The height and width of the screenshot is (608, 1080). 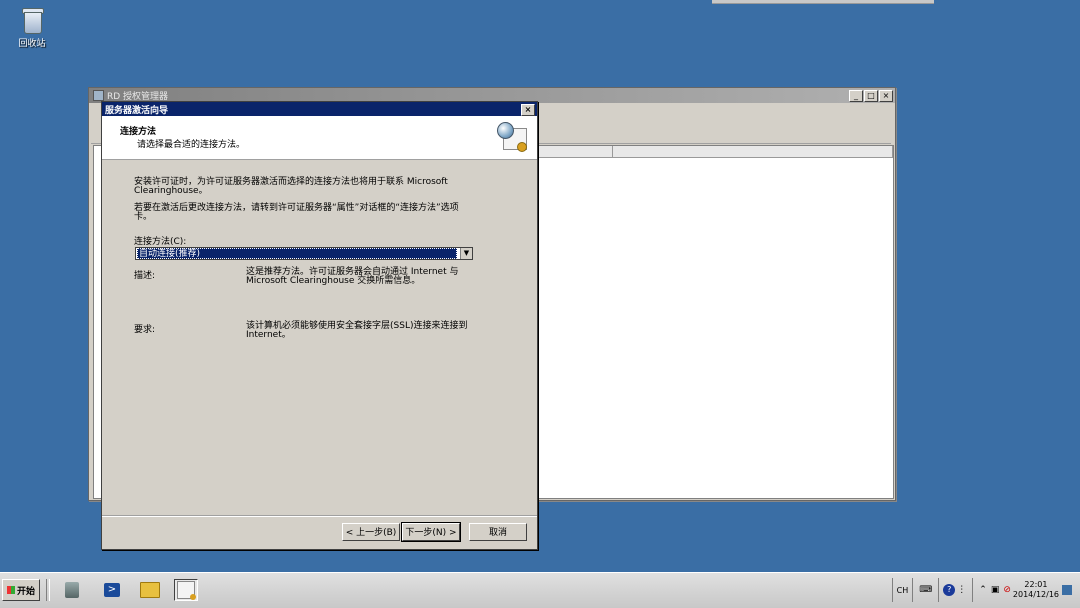 I want to click on keyboard-icon: ⌨, so click(x=925, y=590).